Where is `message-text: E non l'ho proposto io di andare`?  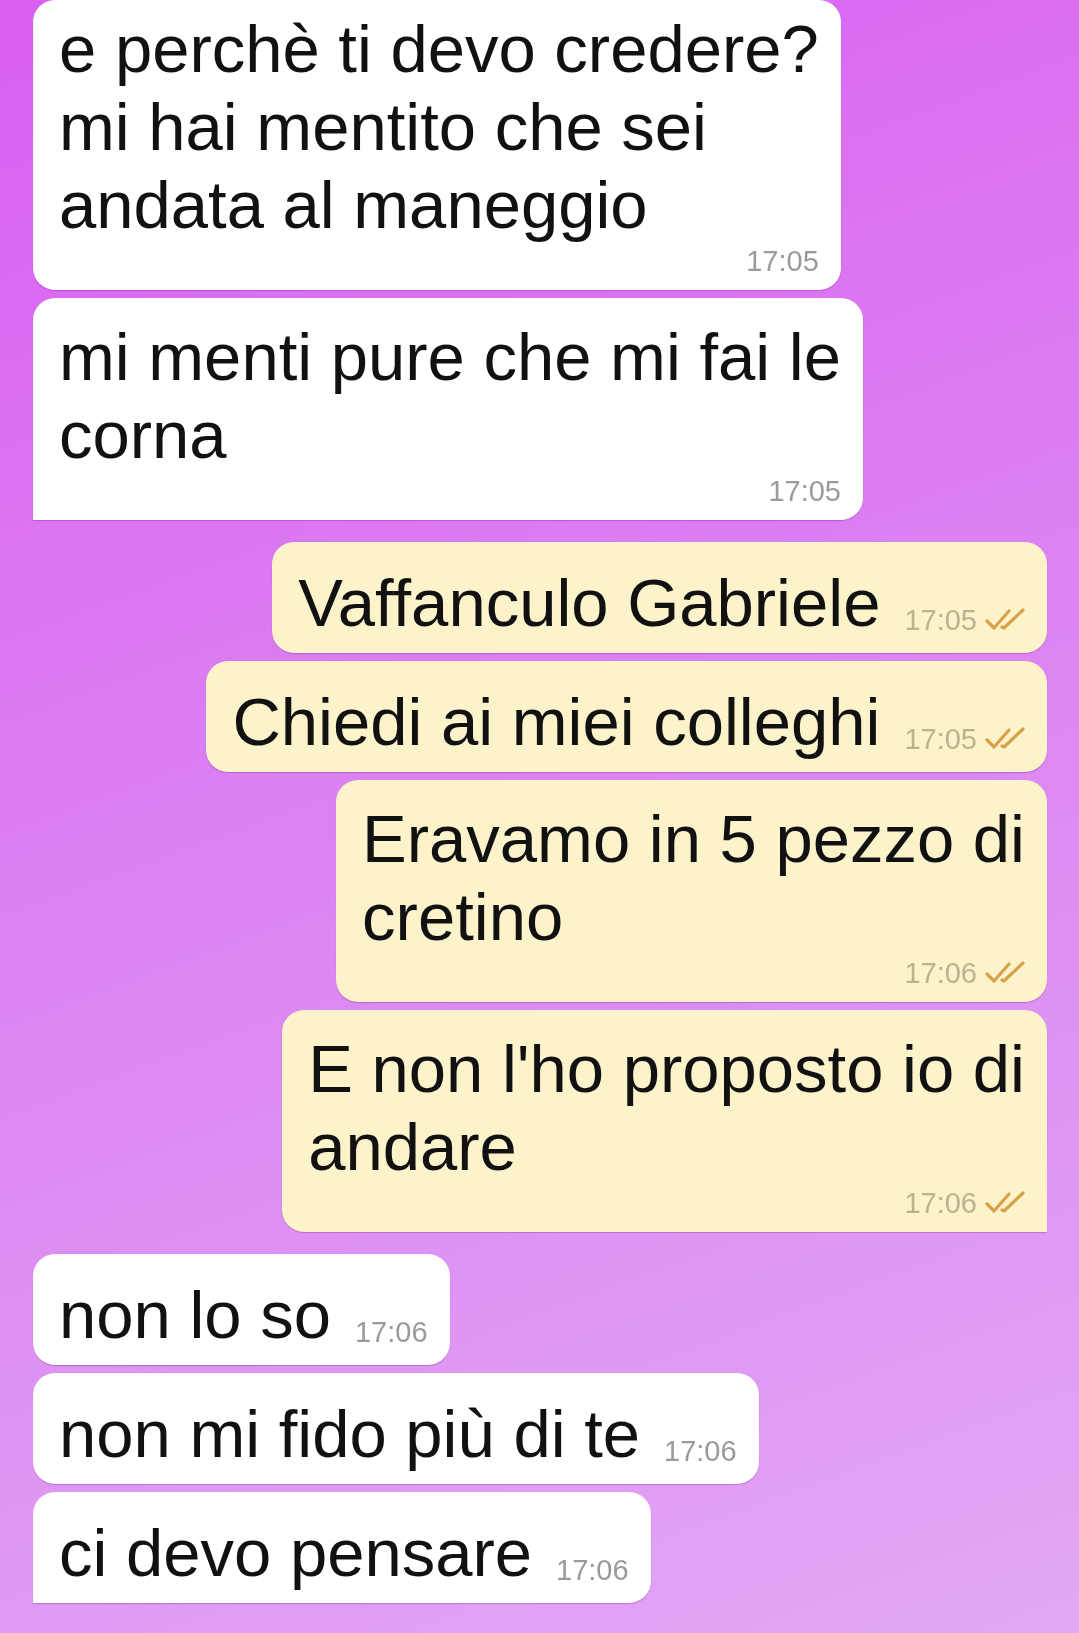
message-text: E non l'ho proposto io di andare is located at coordinates (666, 1108).